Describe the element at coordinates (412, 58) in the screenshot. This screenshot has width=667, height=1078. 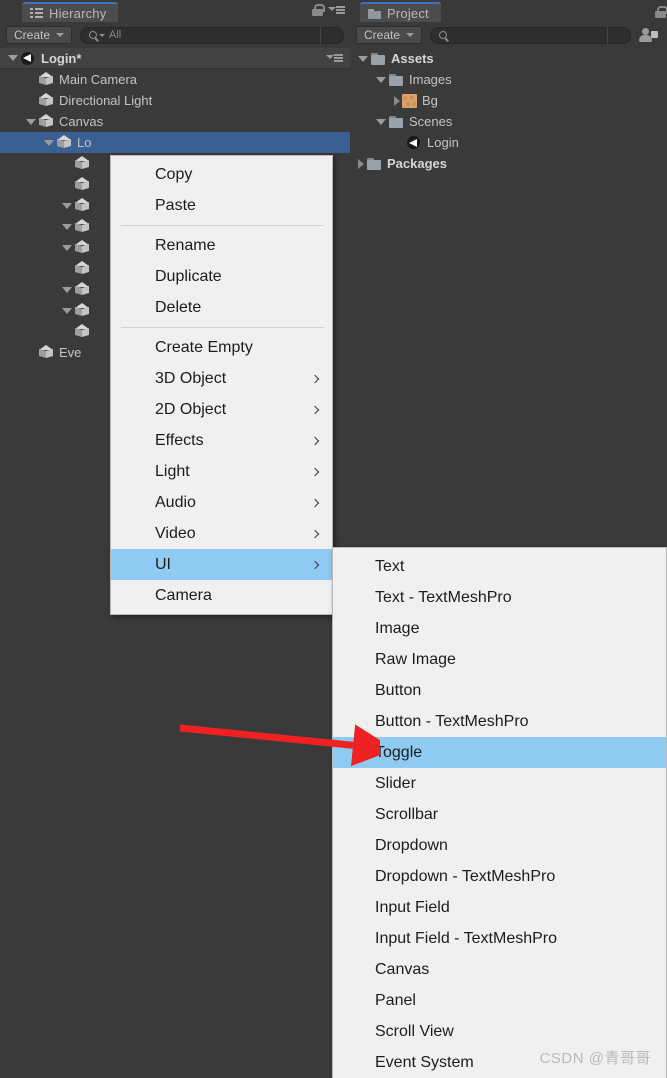
I see `project-item-label: Assets` at that location.